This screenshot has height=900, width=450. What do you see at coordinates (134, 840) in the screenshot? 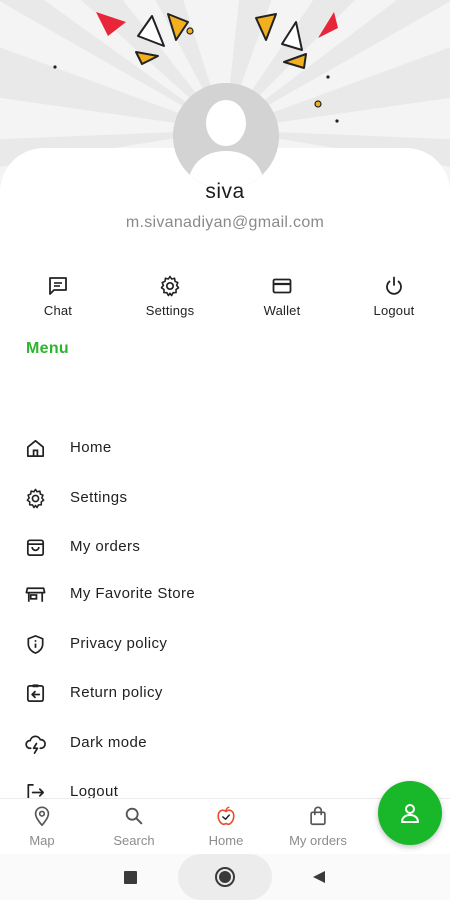
I see `nav-label: Search` at bounding box center [134, 840].